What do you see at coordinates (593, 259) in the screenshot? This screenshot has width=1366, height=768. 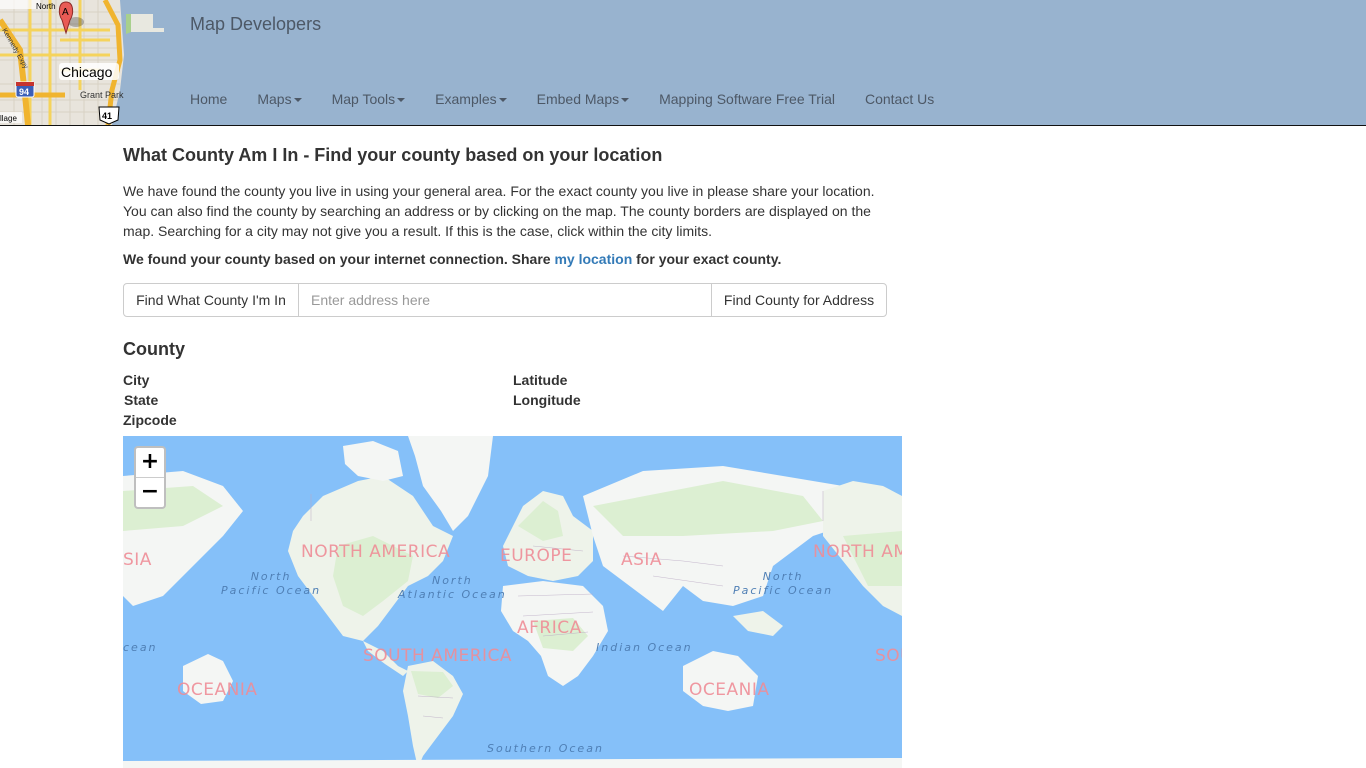 I see `share-location-link: my location` at bounding box center [593, 259].